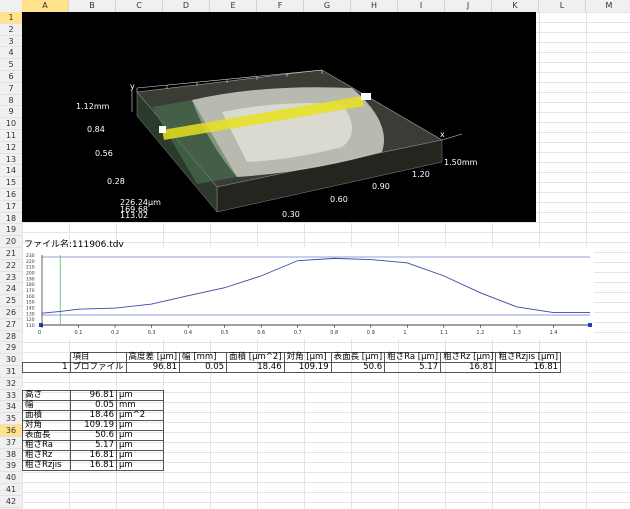 This screenshot has width=630, height=509. What do you see at coordinates (30, 314) in the screenshot?
I see `y-tick-label: 130` at bounding box center [30, 314].